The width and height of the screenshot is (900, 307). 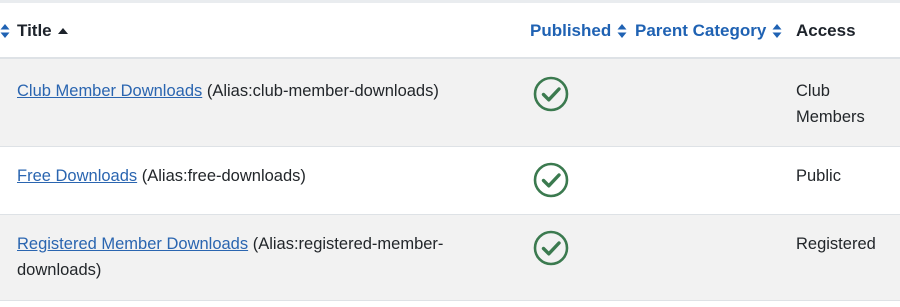 What do you see at coordinates (322, 91) in the screenshot?
I see `category-alias: (Alias:club-member-downloads)` at bounding box center [322, 91].